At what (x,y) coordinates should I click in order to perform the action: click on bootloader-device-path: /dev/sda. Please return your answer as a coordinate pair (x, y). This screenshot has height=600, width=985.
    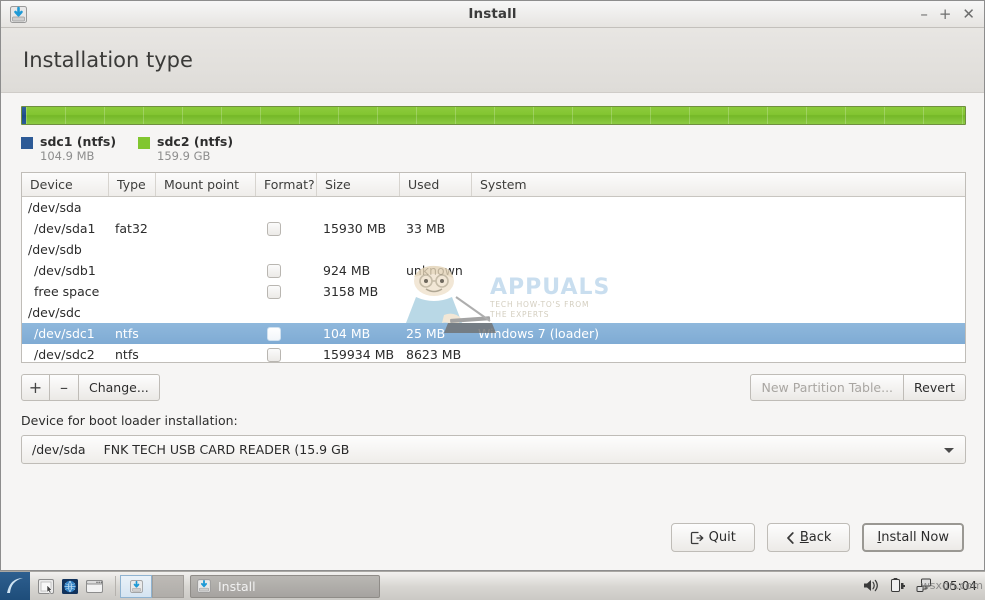
    Looking at the image, I should click on (59, 449).